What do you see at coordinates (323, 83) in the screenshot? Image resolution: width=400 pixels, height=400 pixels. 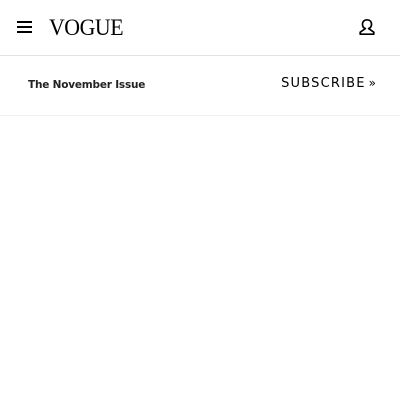 I see `subscribe-label: SUBSCRIBE` at bounding box center [323, 83].